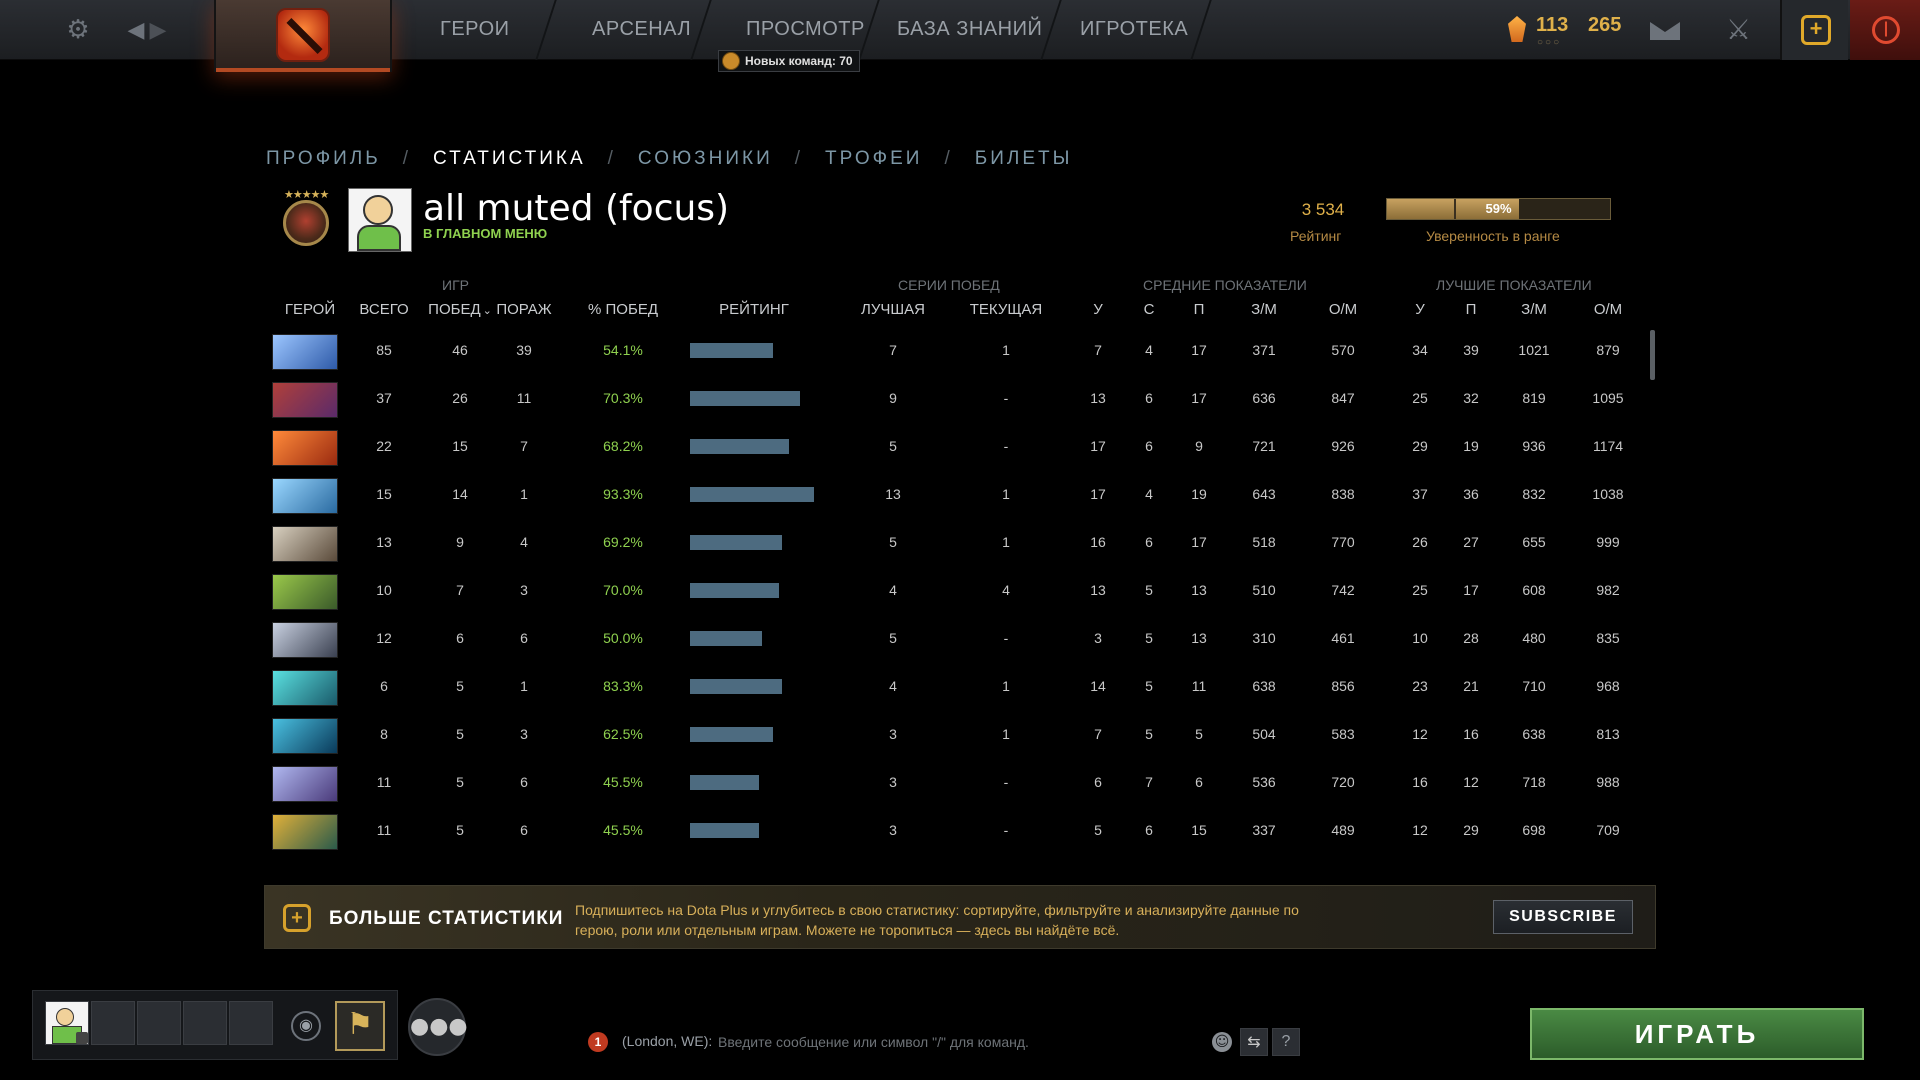  What do you see at coordinates (303, 36) in the screenshot?
I see `dota-home-tab` at bounding box center [303, 36].